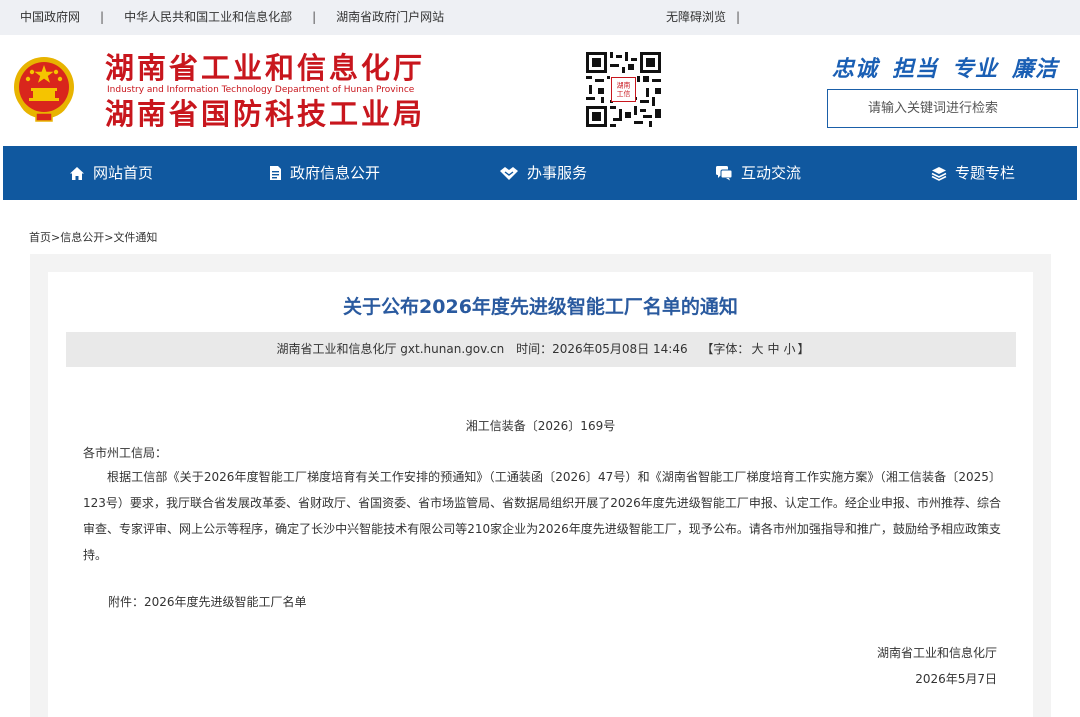 The height and width of the screenshot is (717, 1080). Describe the element at coordinates (803, 349) in the screenshot. I see `meta-font-close: 】` at that location.